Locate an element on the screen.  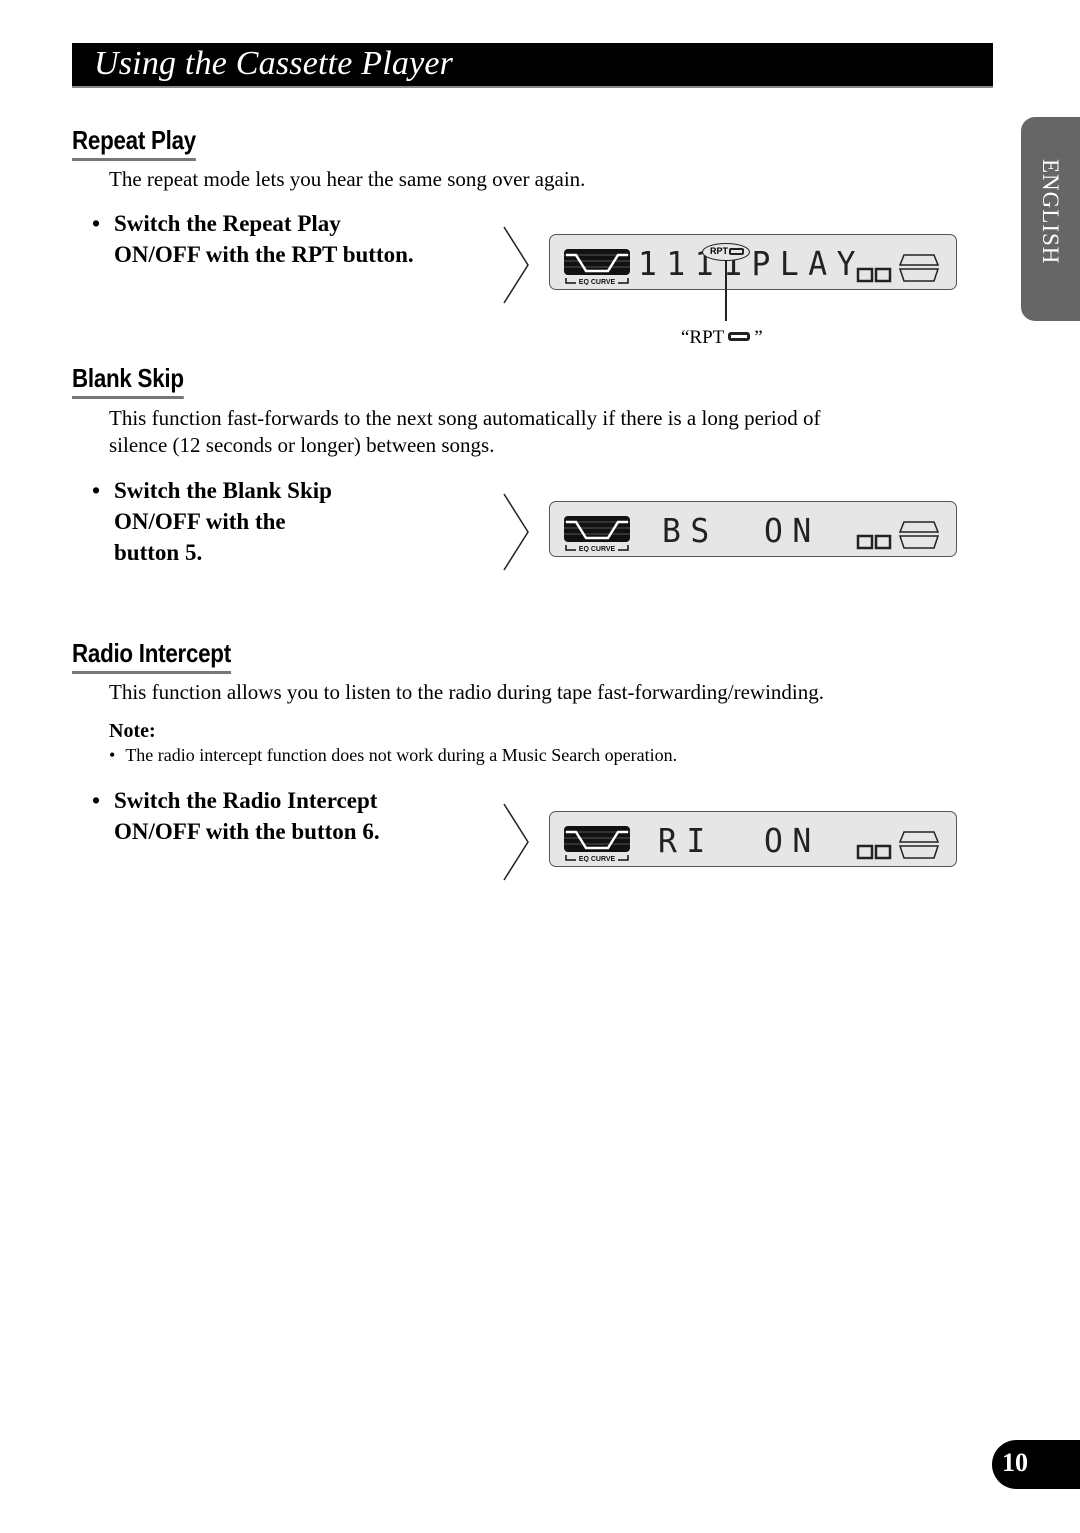
heading-blank-skip: Blank Skip is located at coordinates (128, 381).